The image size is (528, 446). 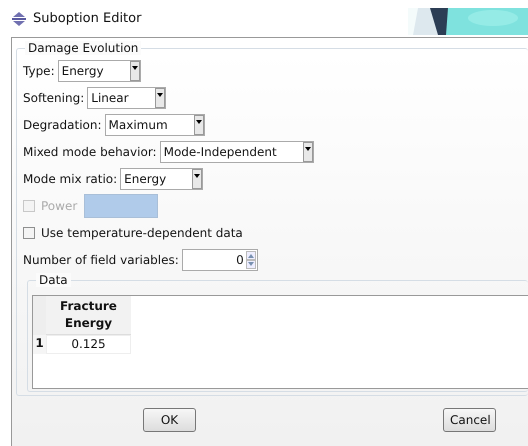 I want to click on checkbox-label: Use temperature-dependent data, so click(x=142, y=233).